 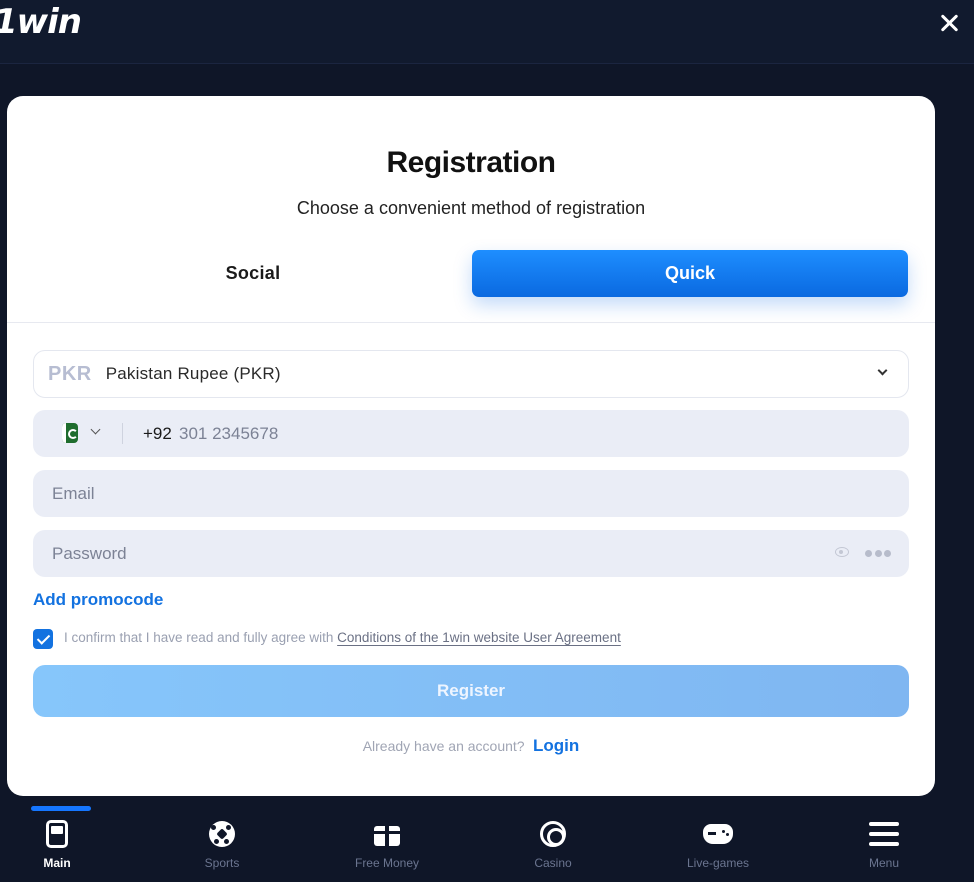 I want to click on add-promocode-link: Add promocode, so click(x=98, y=600).